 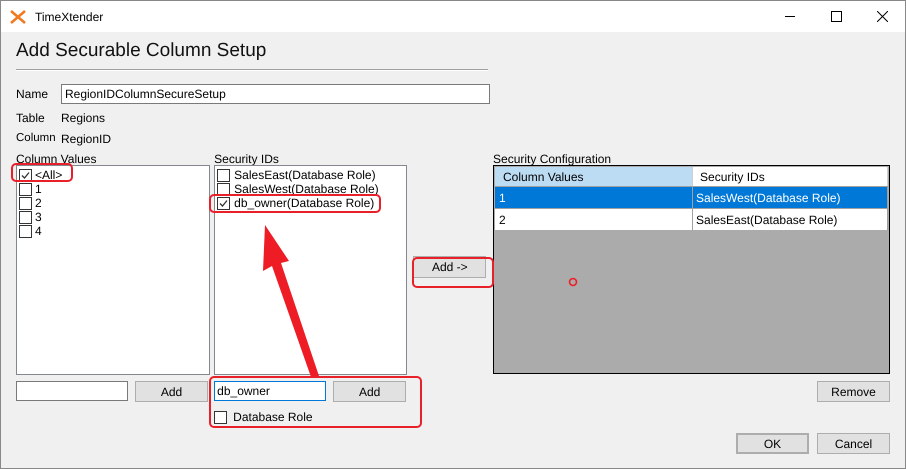 I want to click on column-header: Security IDs, so click(x=790, y=176).